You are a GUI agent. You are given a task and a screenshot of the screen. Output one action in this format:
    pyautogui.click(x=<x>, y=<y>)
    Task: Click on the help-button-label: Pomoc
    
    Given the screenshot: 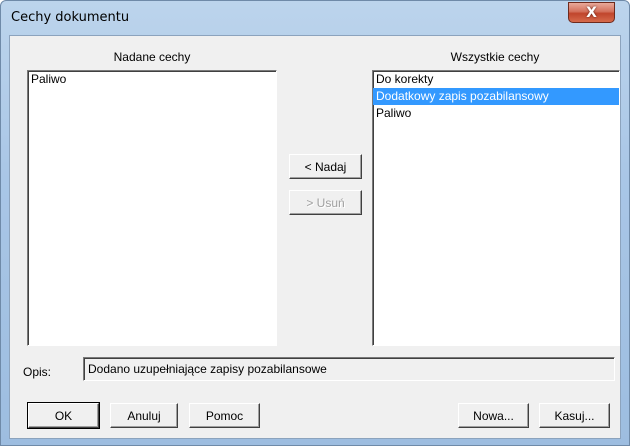 What is the action you would take?
    pyautogui.click(x=224, y=415)
    